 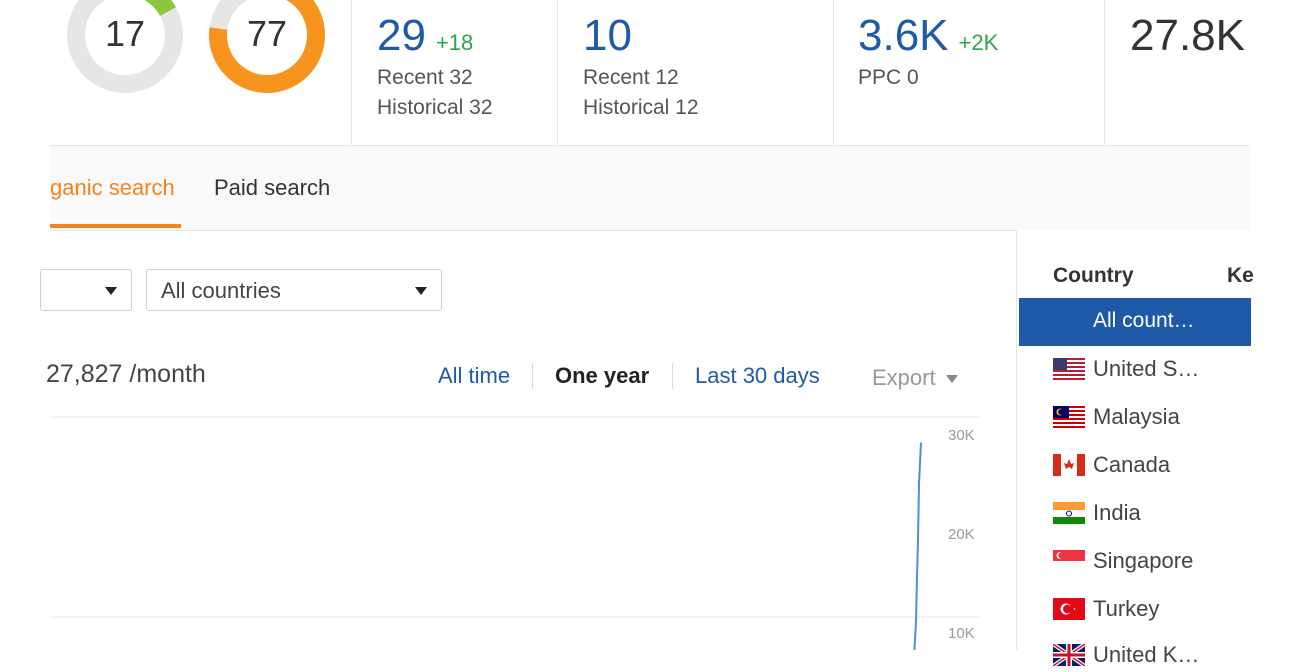 What do you see at coordinates (1069, 513) in the screenshot?
I see `india-flag-icon` at bounding box center [1069, 513].